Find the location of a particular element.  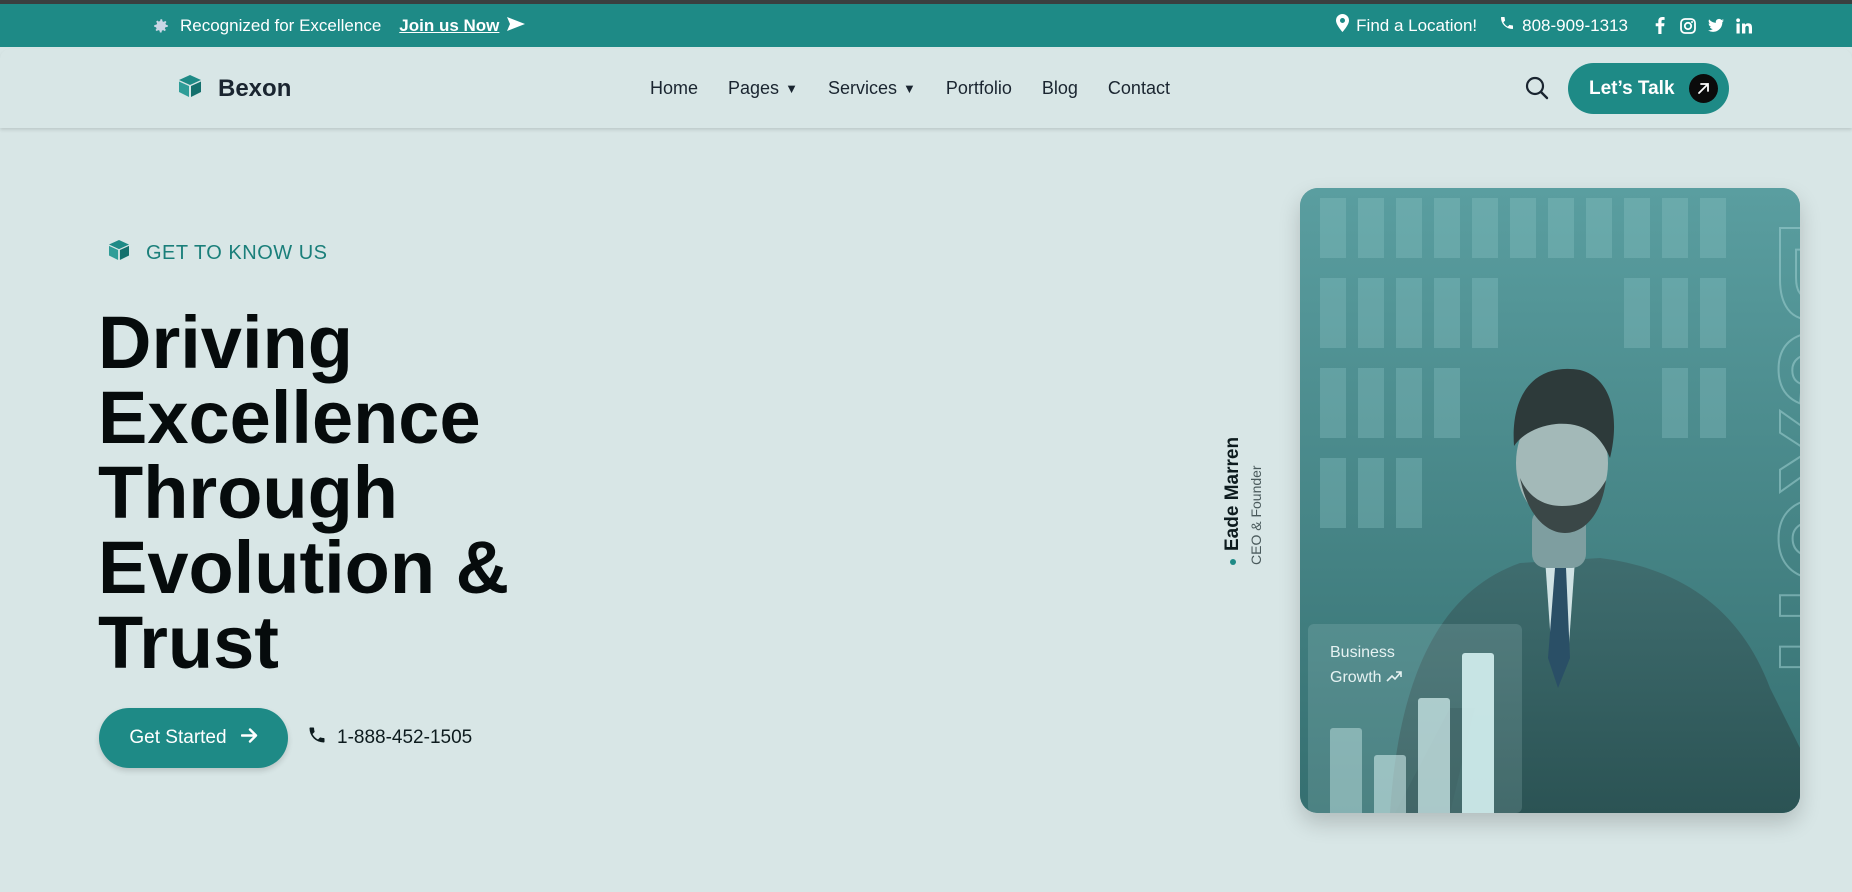

growth-label: Business Growth is located at coordinates (1366, 665).